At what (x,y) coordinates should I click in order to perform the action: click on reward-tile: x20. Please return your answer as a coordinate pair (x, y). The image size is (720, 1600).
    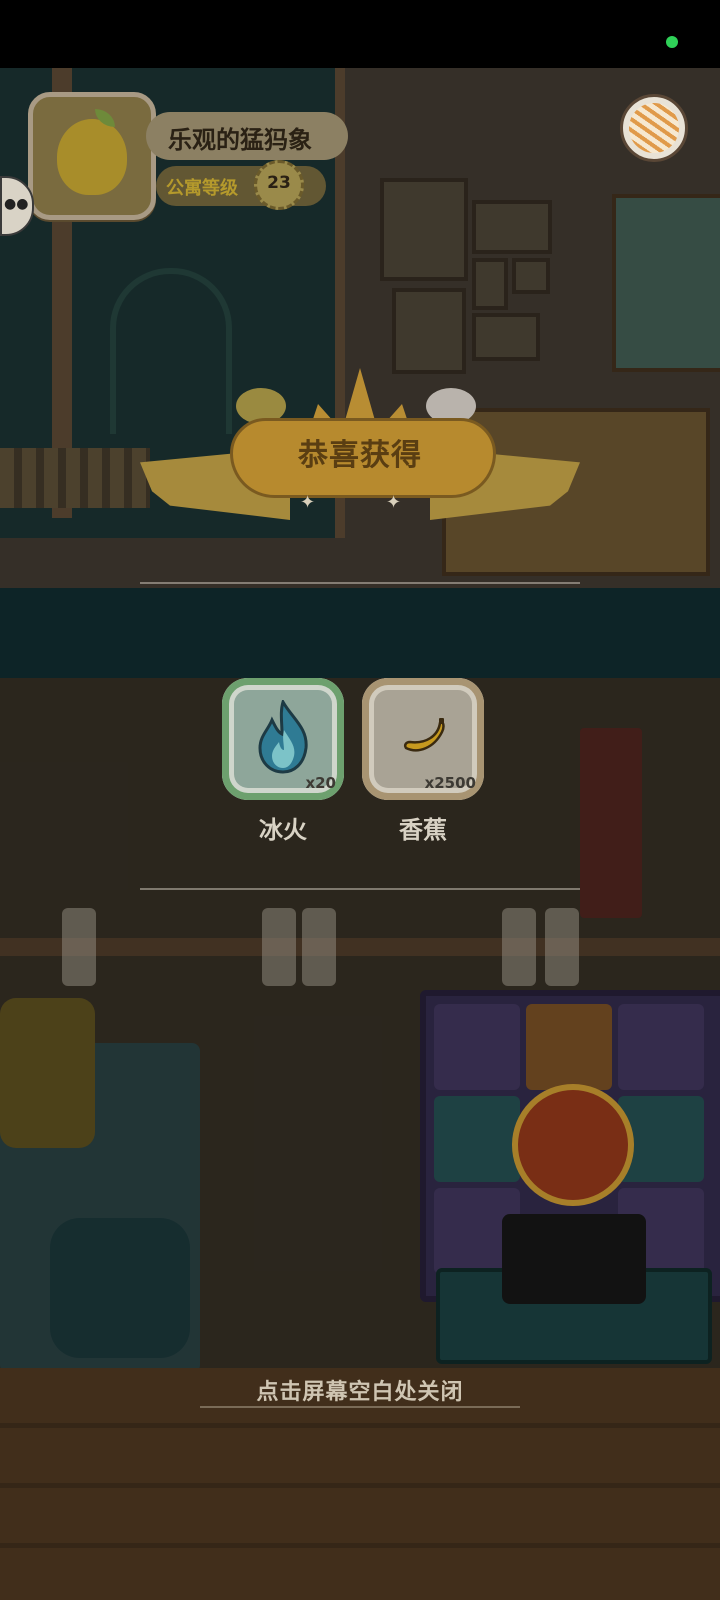
    Looking at the image, I should click on (283, 739).